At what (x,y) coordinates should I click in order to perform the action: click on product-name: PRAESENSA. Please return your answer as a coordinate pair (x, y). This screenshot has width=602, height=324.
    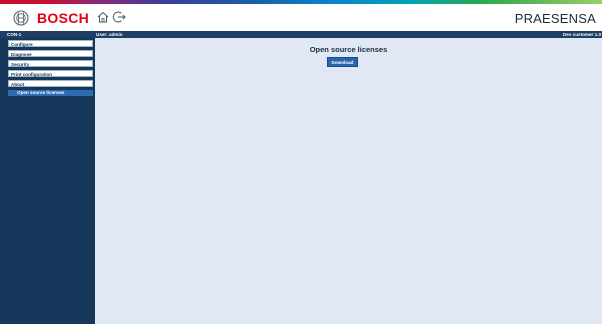
    Looking at the image, I should click on (555, 18).